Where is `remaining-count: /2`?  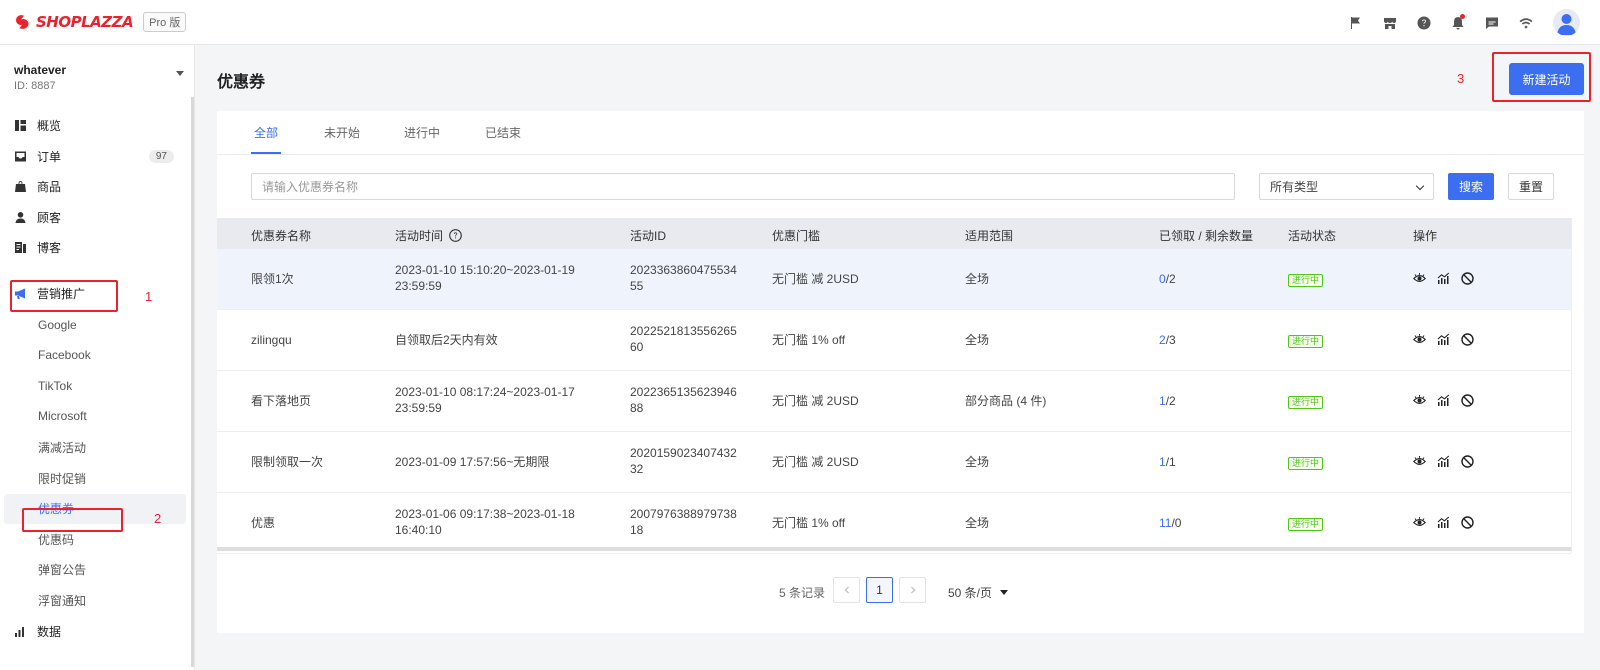
remaining-count: /2 is located at coordinates (1170, 401).